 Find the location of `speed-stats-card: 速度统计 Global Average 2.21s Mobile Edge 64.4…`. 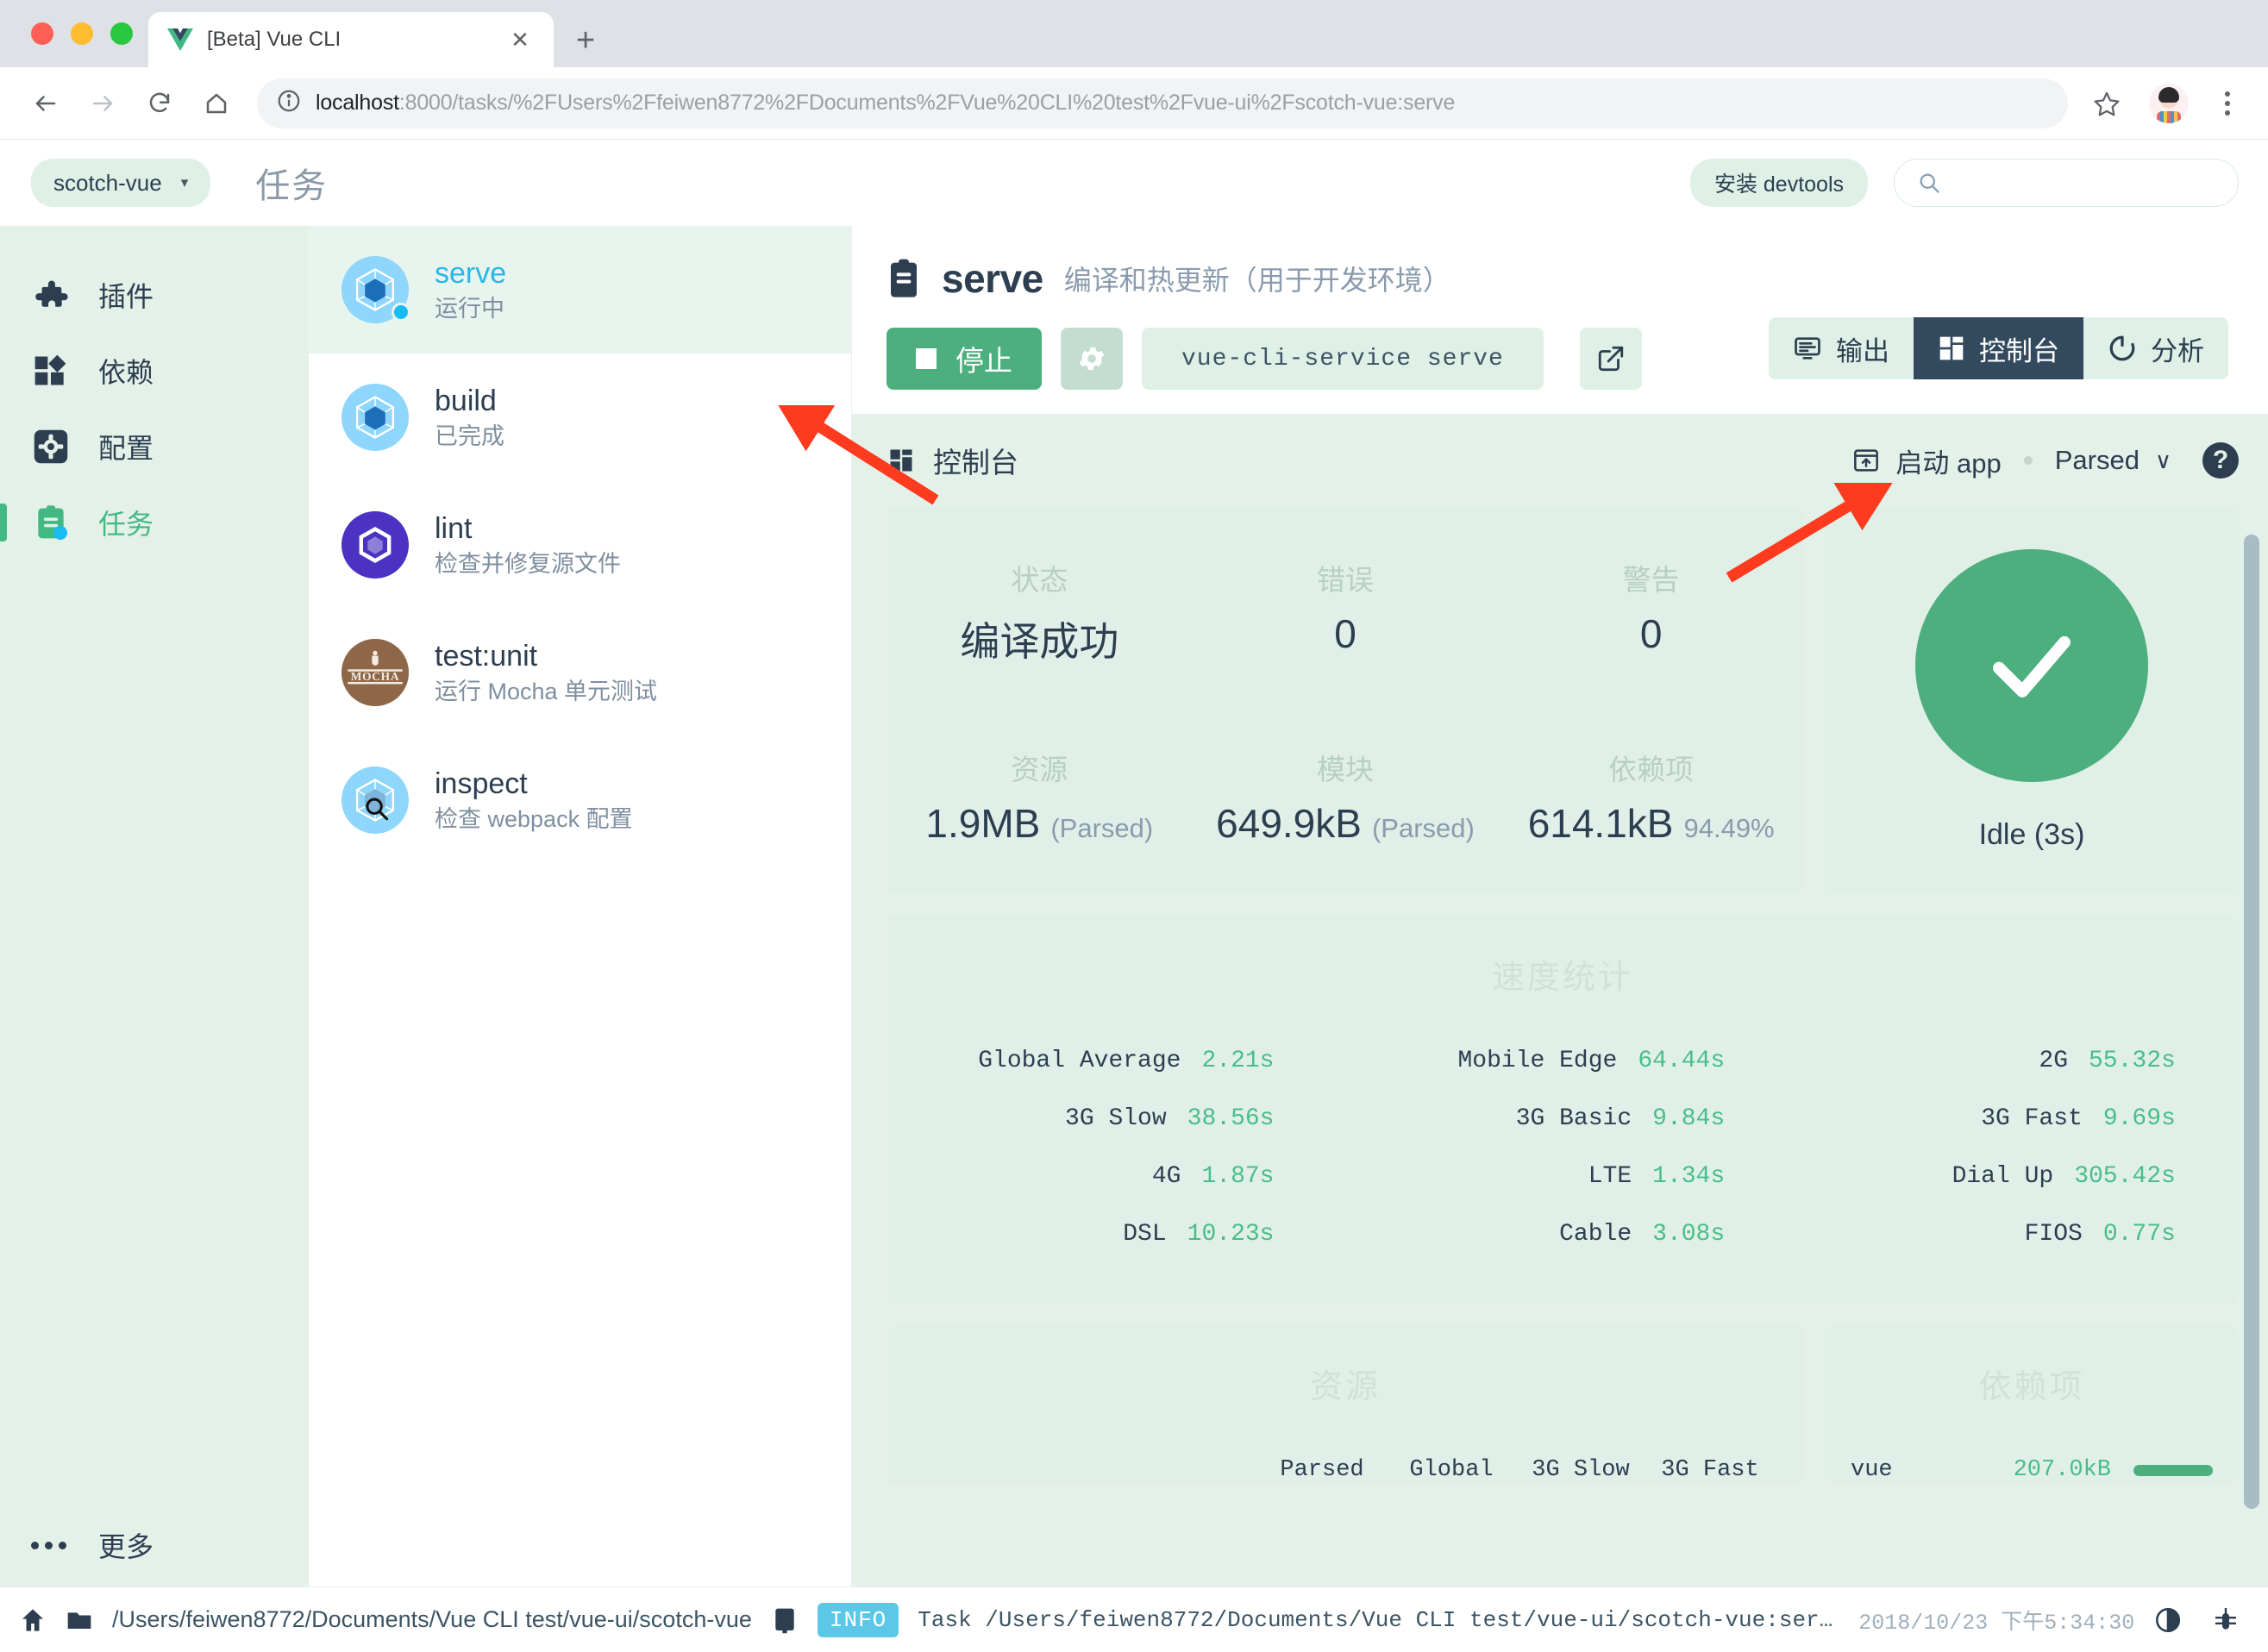

speed-stats-card: 速度统计 Global Average 2.21s Mobile Edge 64.4… is located at coordinates (1563, 1109).